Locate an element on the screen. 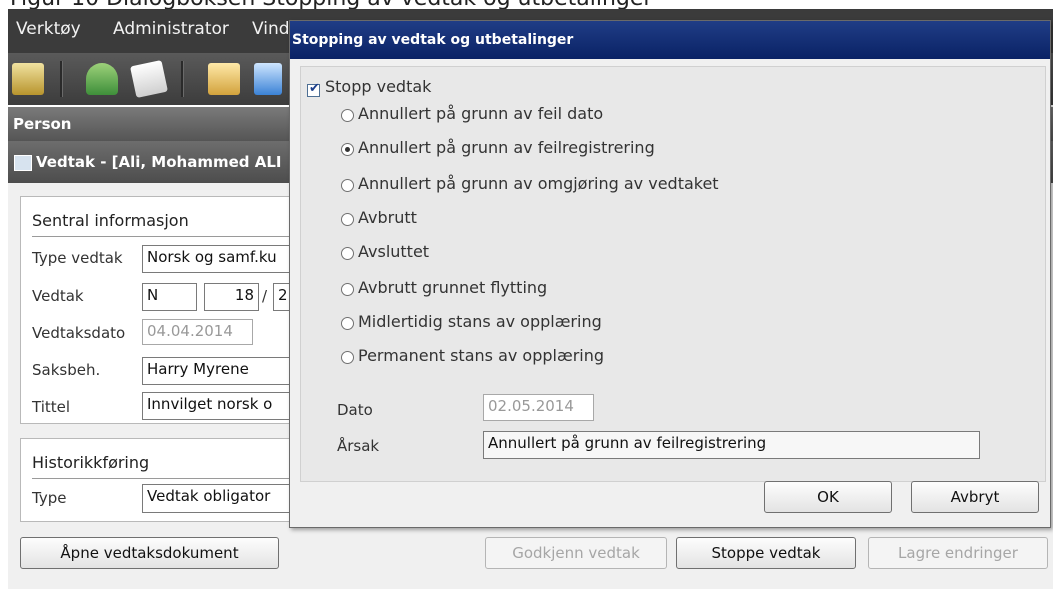 This screenshot has width=1053, height=589. dialog-titlebar: Stopping av vedtak og utbetalinger is located at coordinates (670, 40).